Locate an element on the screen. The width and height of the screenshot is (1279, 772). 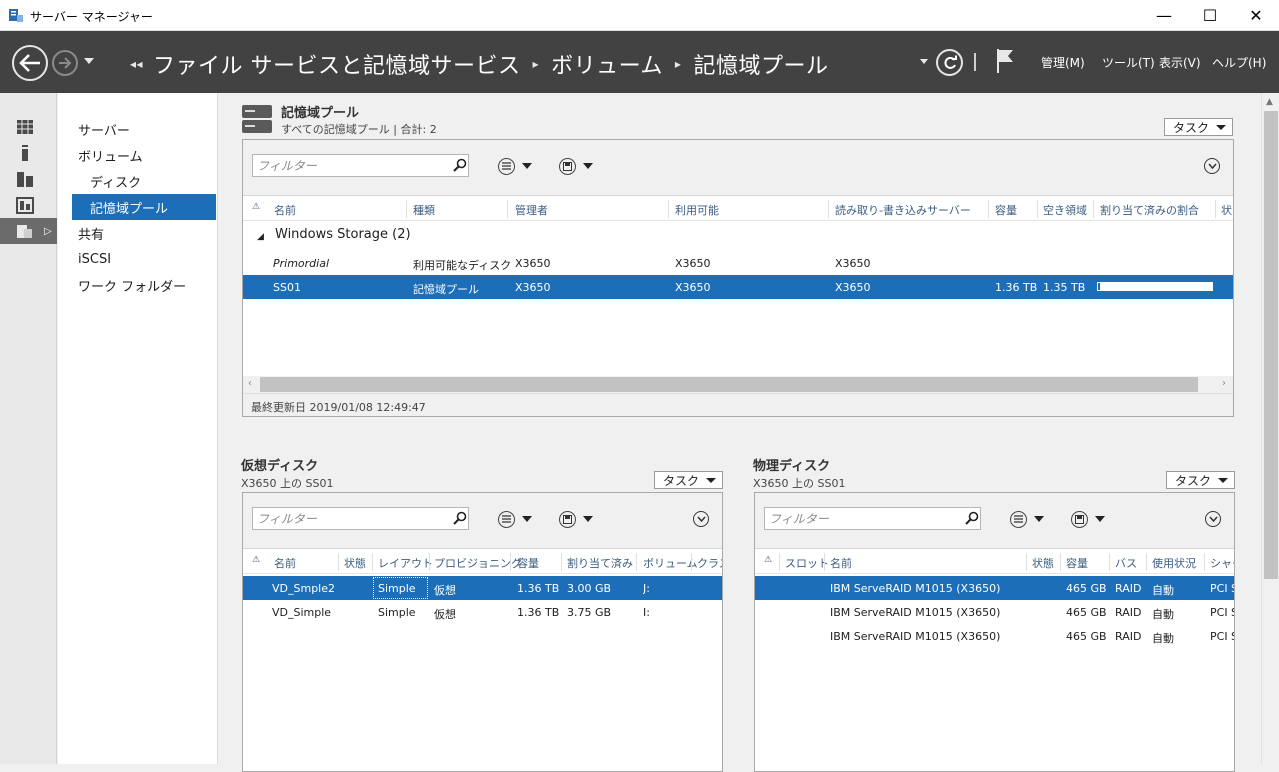
pdisks-filter-input: フィルター is located at coordinates (872, 518).